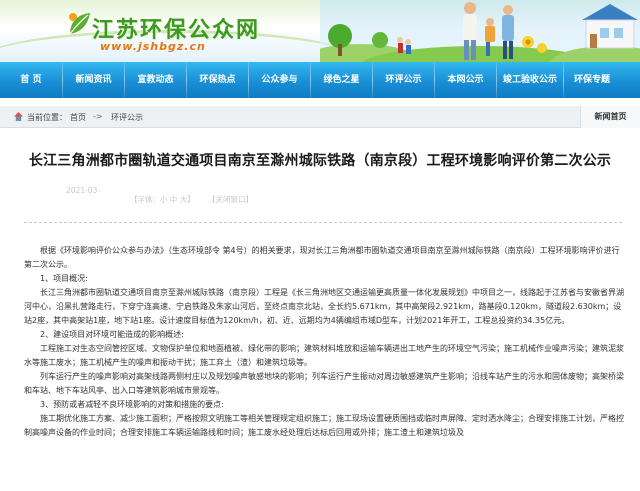 The height and width of the screenshot is (491, 640). What do you see at coordinates (93, 80) in the screenshot?
I see `nav-item-news: 新闻资讯` at bounding box center [93, 80].